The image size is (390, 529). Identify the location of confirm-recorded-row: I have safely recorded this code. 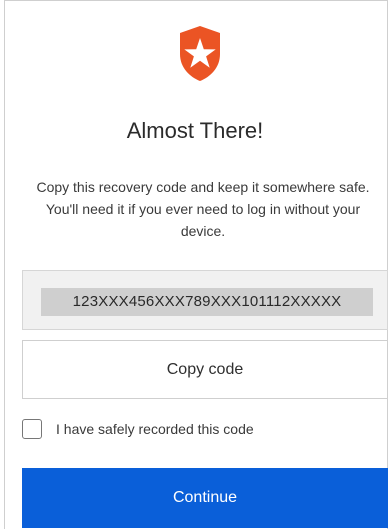
(202, 430).